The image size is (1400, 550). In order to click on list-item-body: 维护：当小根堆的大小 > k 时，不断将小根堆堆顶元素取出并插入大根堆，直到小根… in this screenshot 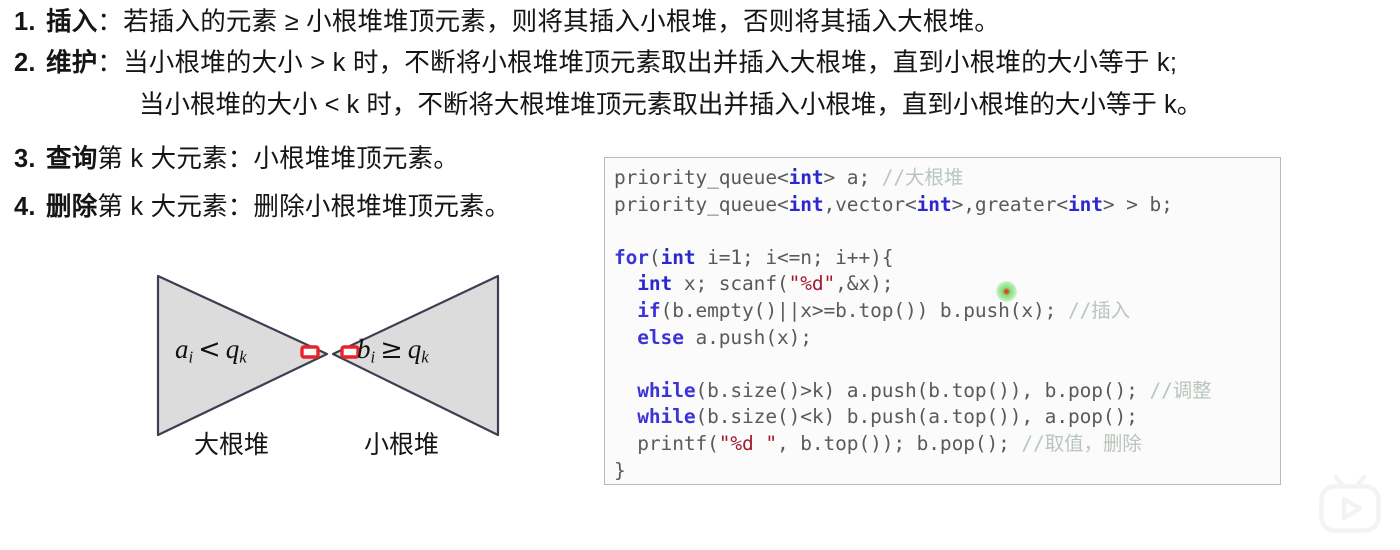, I will do `click(720, 63)`.